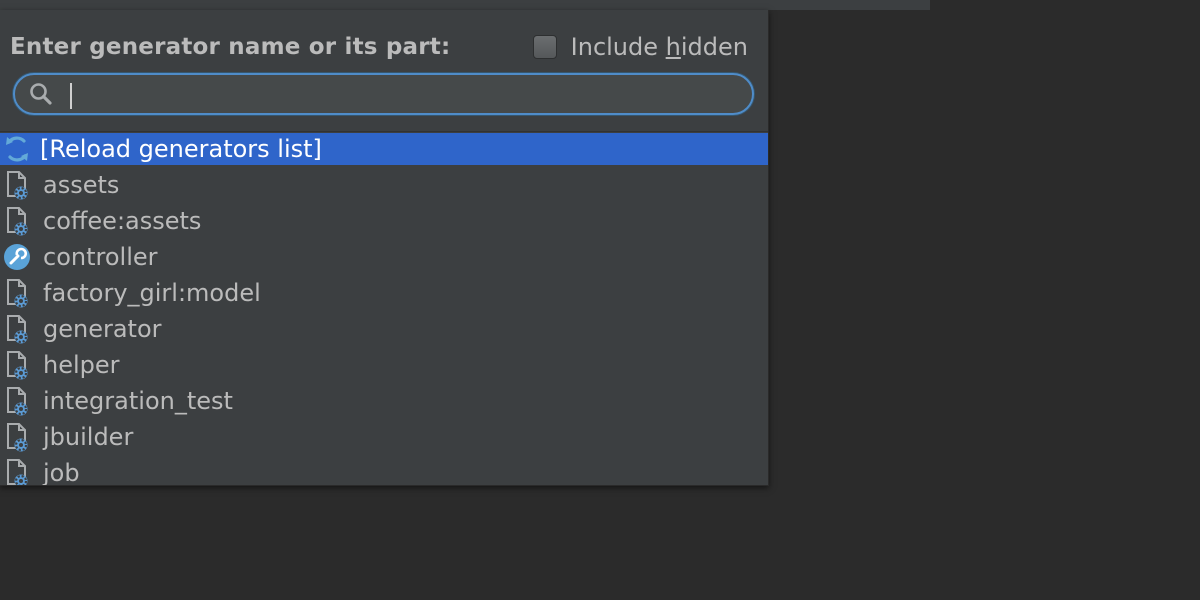  Describe the element at coordinates (81, 185) in the screenshot. I see `list-item-label: assets` at that location.